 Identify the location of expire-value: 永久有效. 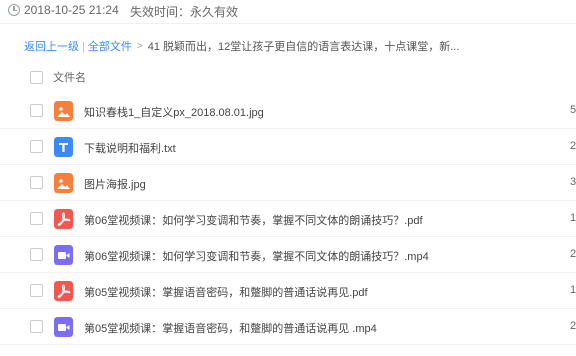
(214, 12).